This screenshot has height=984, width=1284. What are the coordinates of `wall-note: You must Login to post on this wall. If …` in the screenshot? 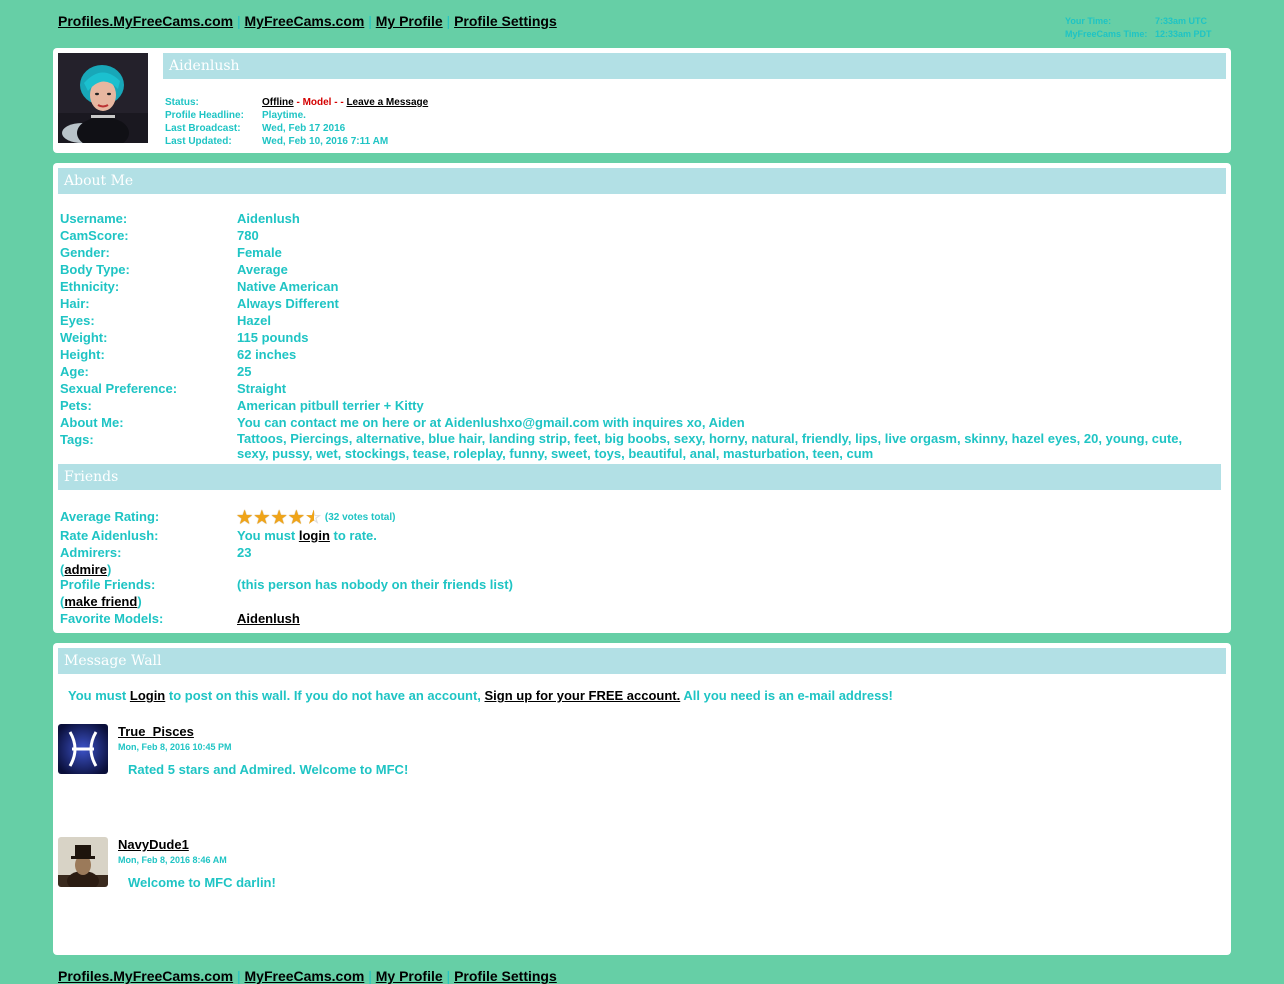 It's located at (480, 695).